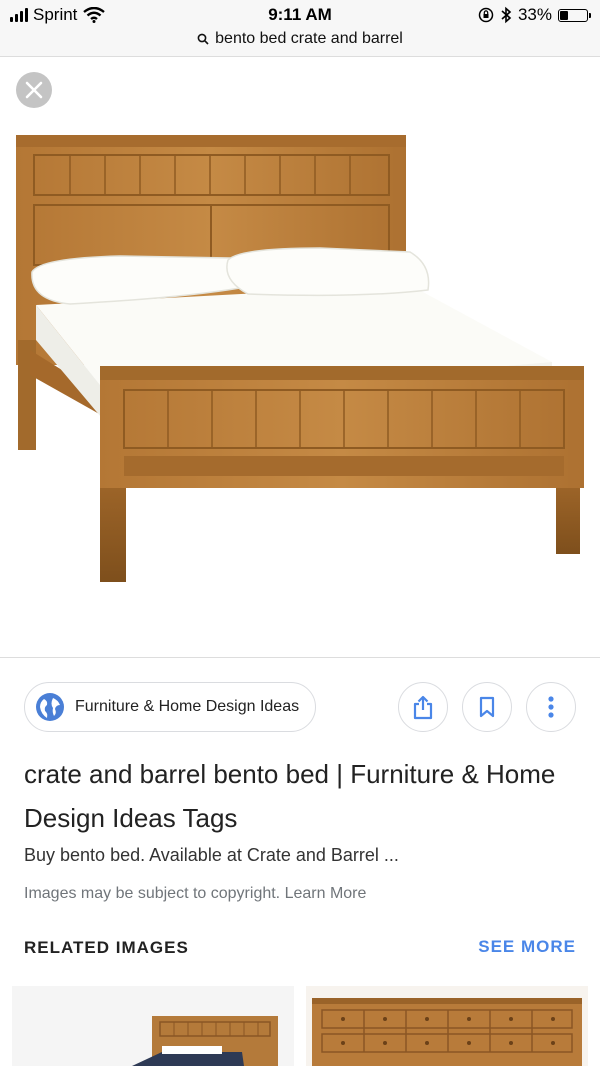 This screenshot has width=600, height=1066. I want to click on related-images-heading: RELATED IMAGES, so click(106, 947).